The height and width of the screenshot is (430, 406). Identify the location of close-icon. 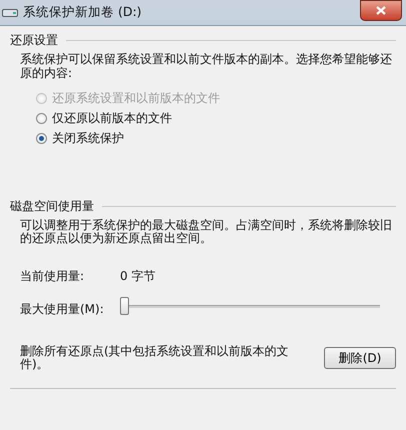
(381, 10).